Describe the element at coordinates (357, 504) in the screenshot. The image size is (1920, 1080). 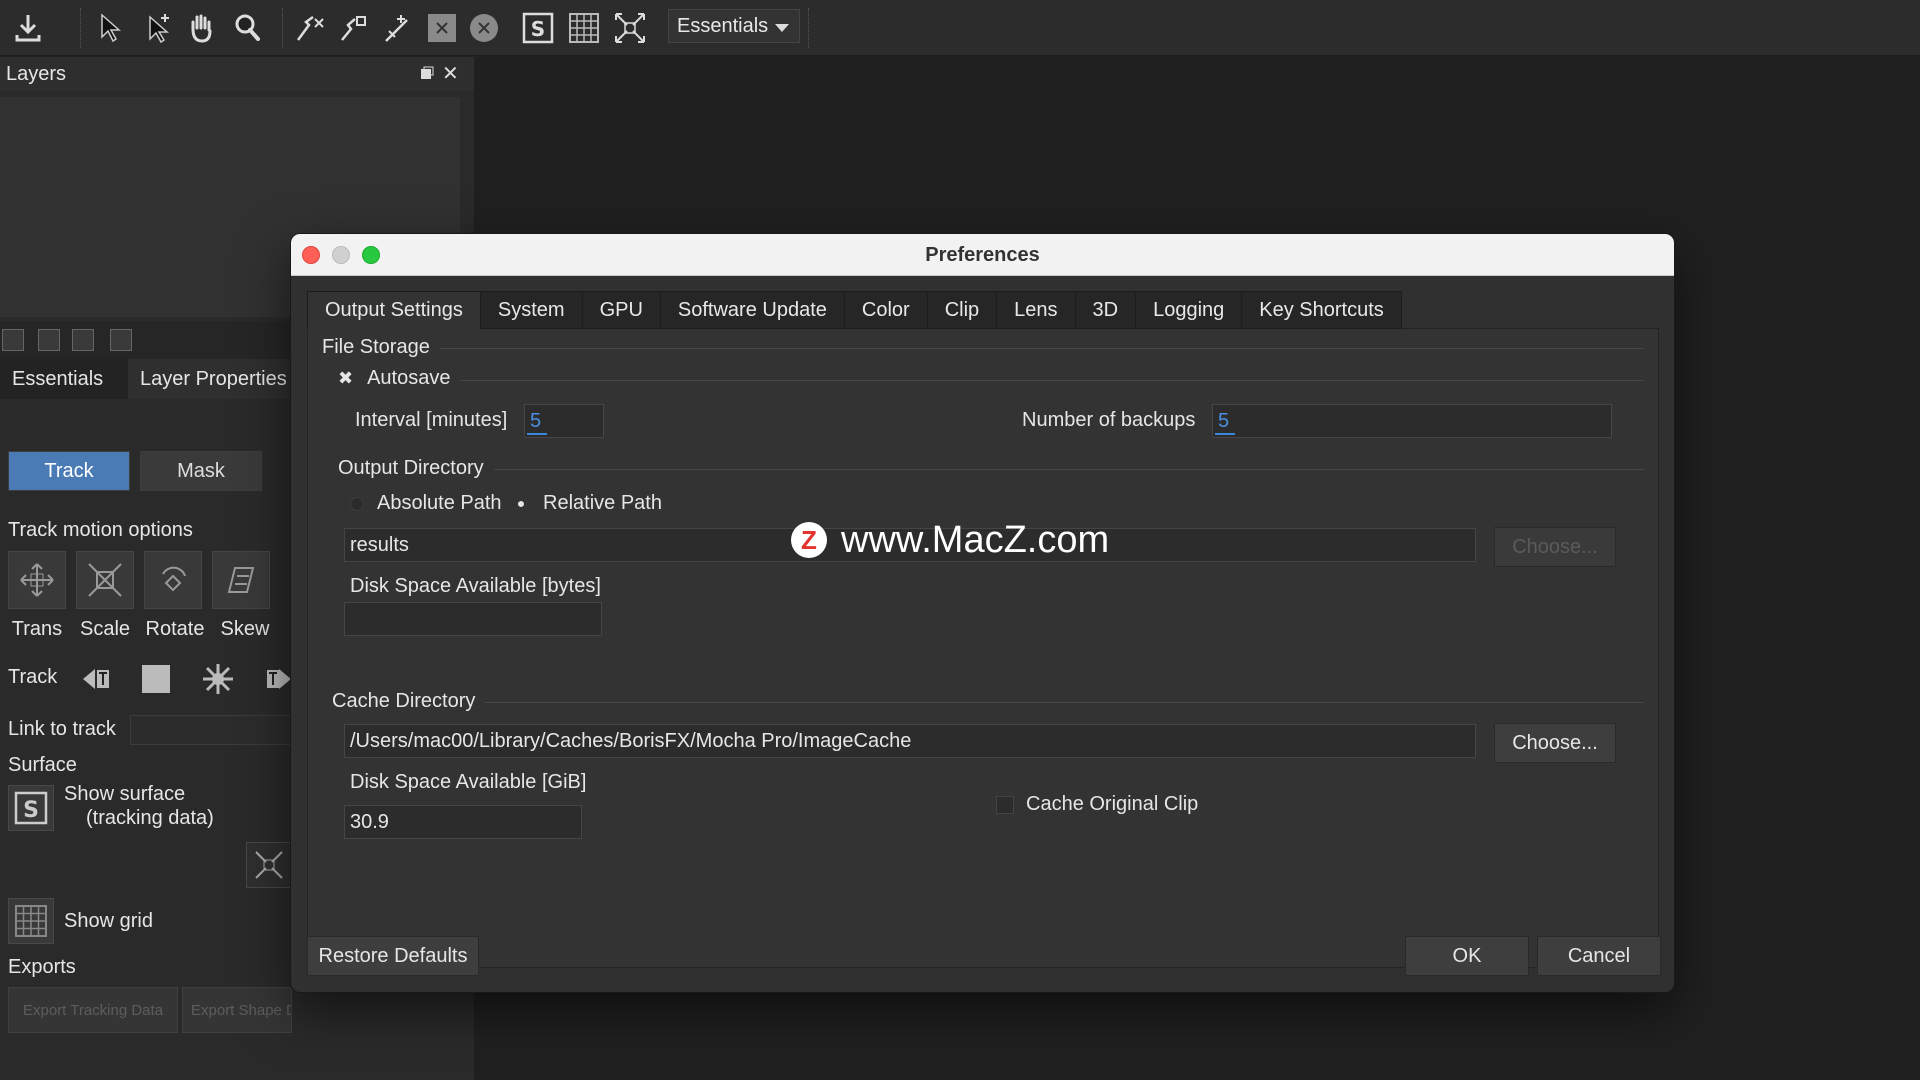
I see `absolute-path-radio` at that location.